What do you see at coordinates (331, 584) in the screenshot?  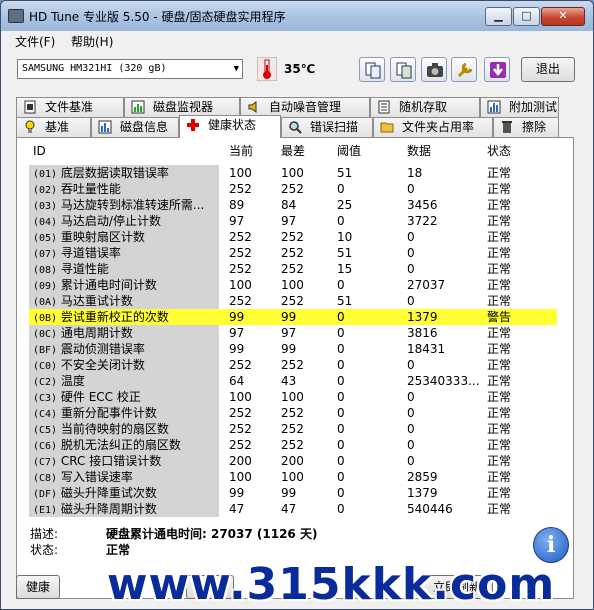 I see `watermark-text: www.315kkk.com` at bounding box center [331, 584].